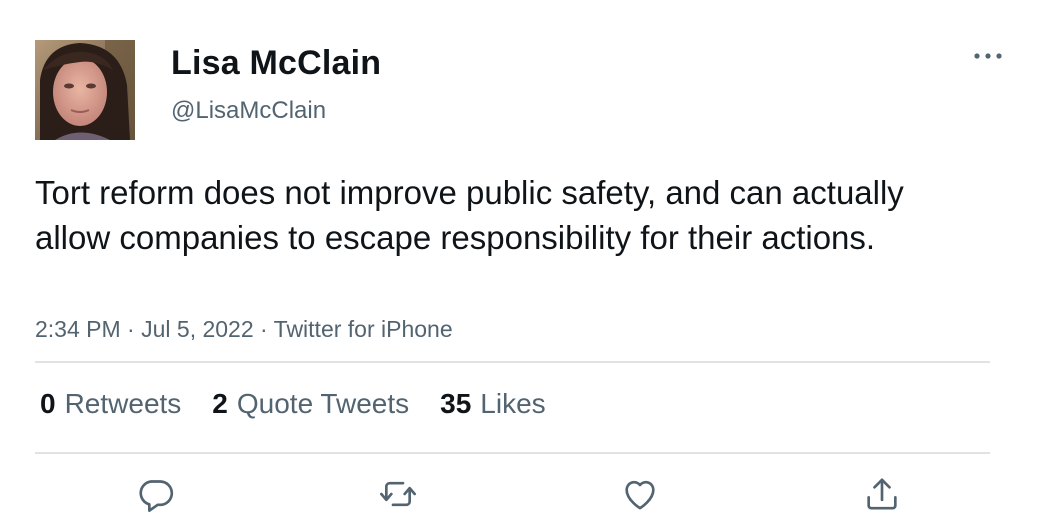 The width and height of the screenshot is (1050, 525). I want to click on share-icon, so click(882, 494).